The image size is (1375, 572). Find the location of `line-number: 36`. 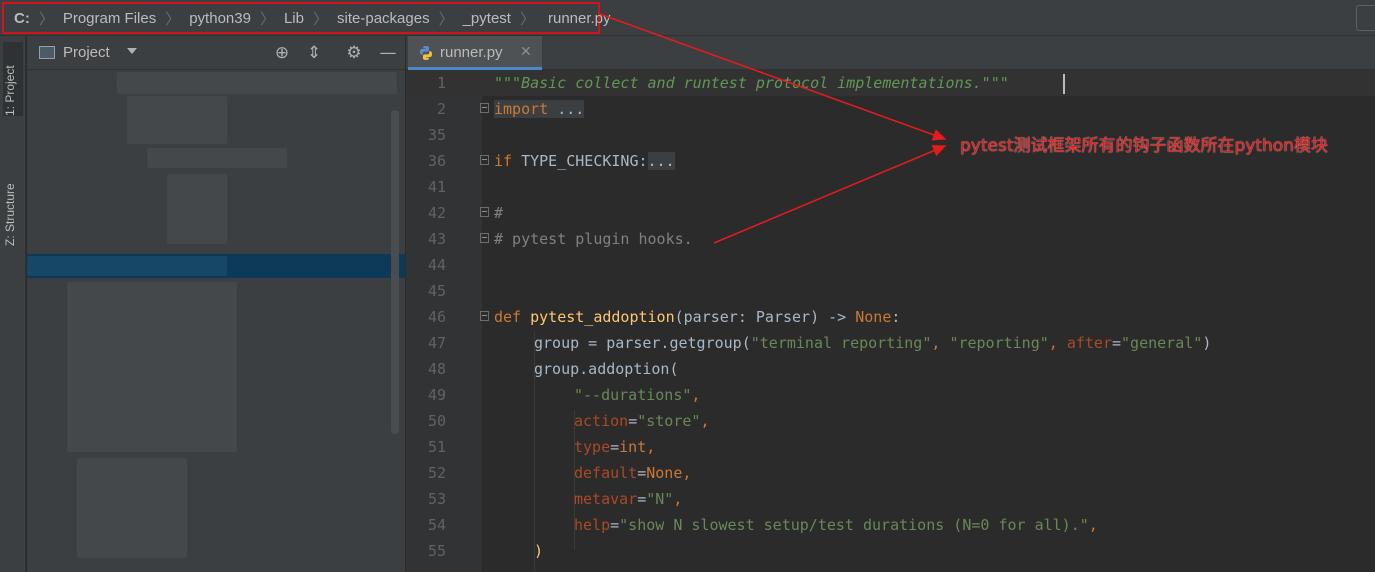

line-number: 36 is located at coordinates (436, 161).